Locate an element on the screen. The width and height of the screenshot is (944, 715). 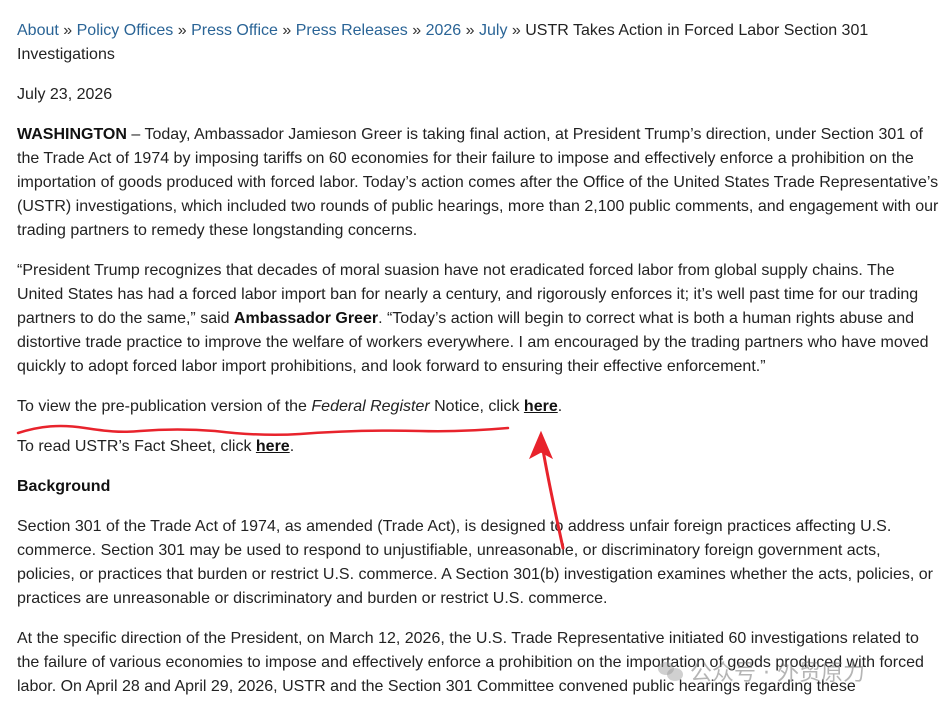
release-date-text: July 23, 2026 is located at coordinates (65, 94).